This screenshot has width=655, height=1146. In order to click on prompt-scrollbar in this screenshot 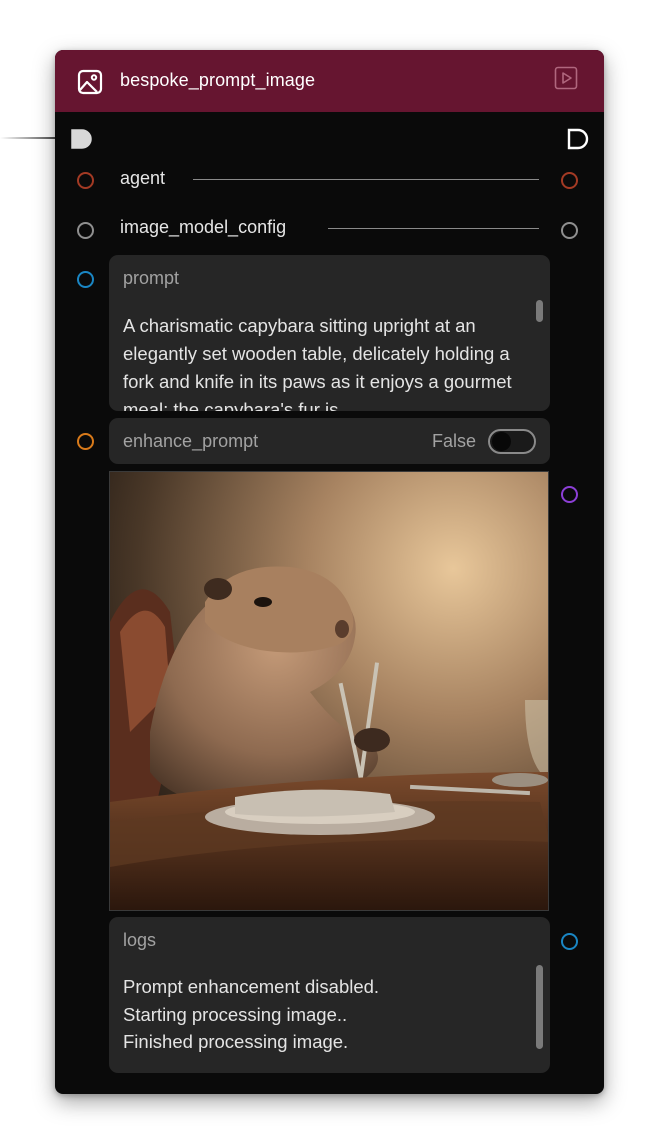, I will do `click(539, 311)`.